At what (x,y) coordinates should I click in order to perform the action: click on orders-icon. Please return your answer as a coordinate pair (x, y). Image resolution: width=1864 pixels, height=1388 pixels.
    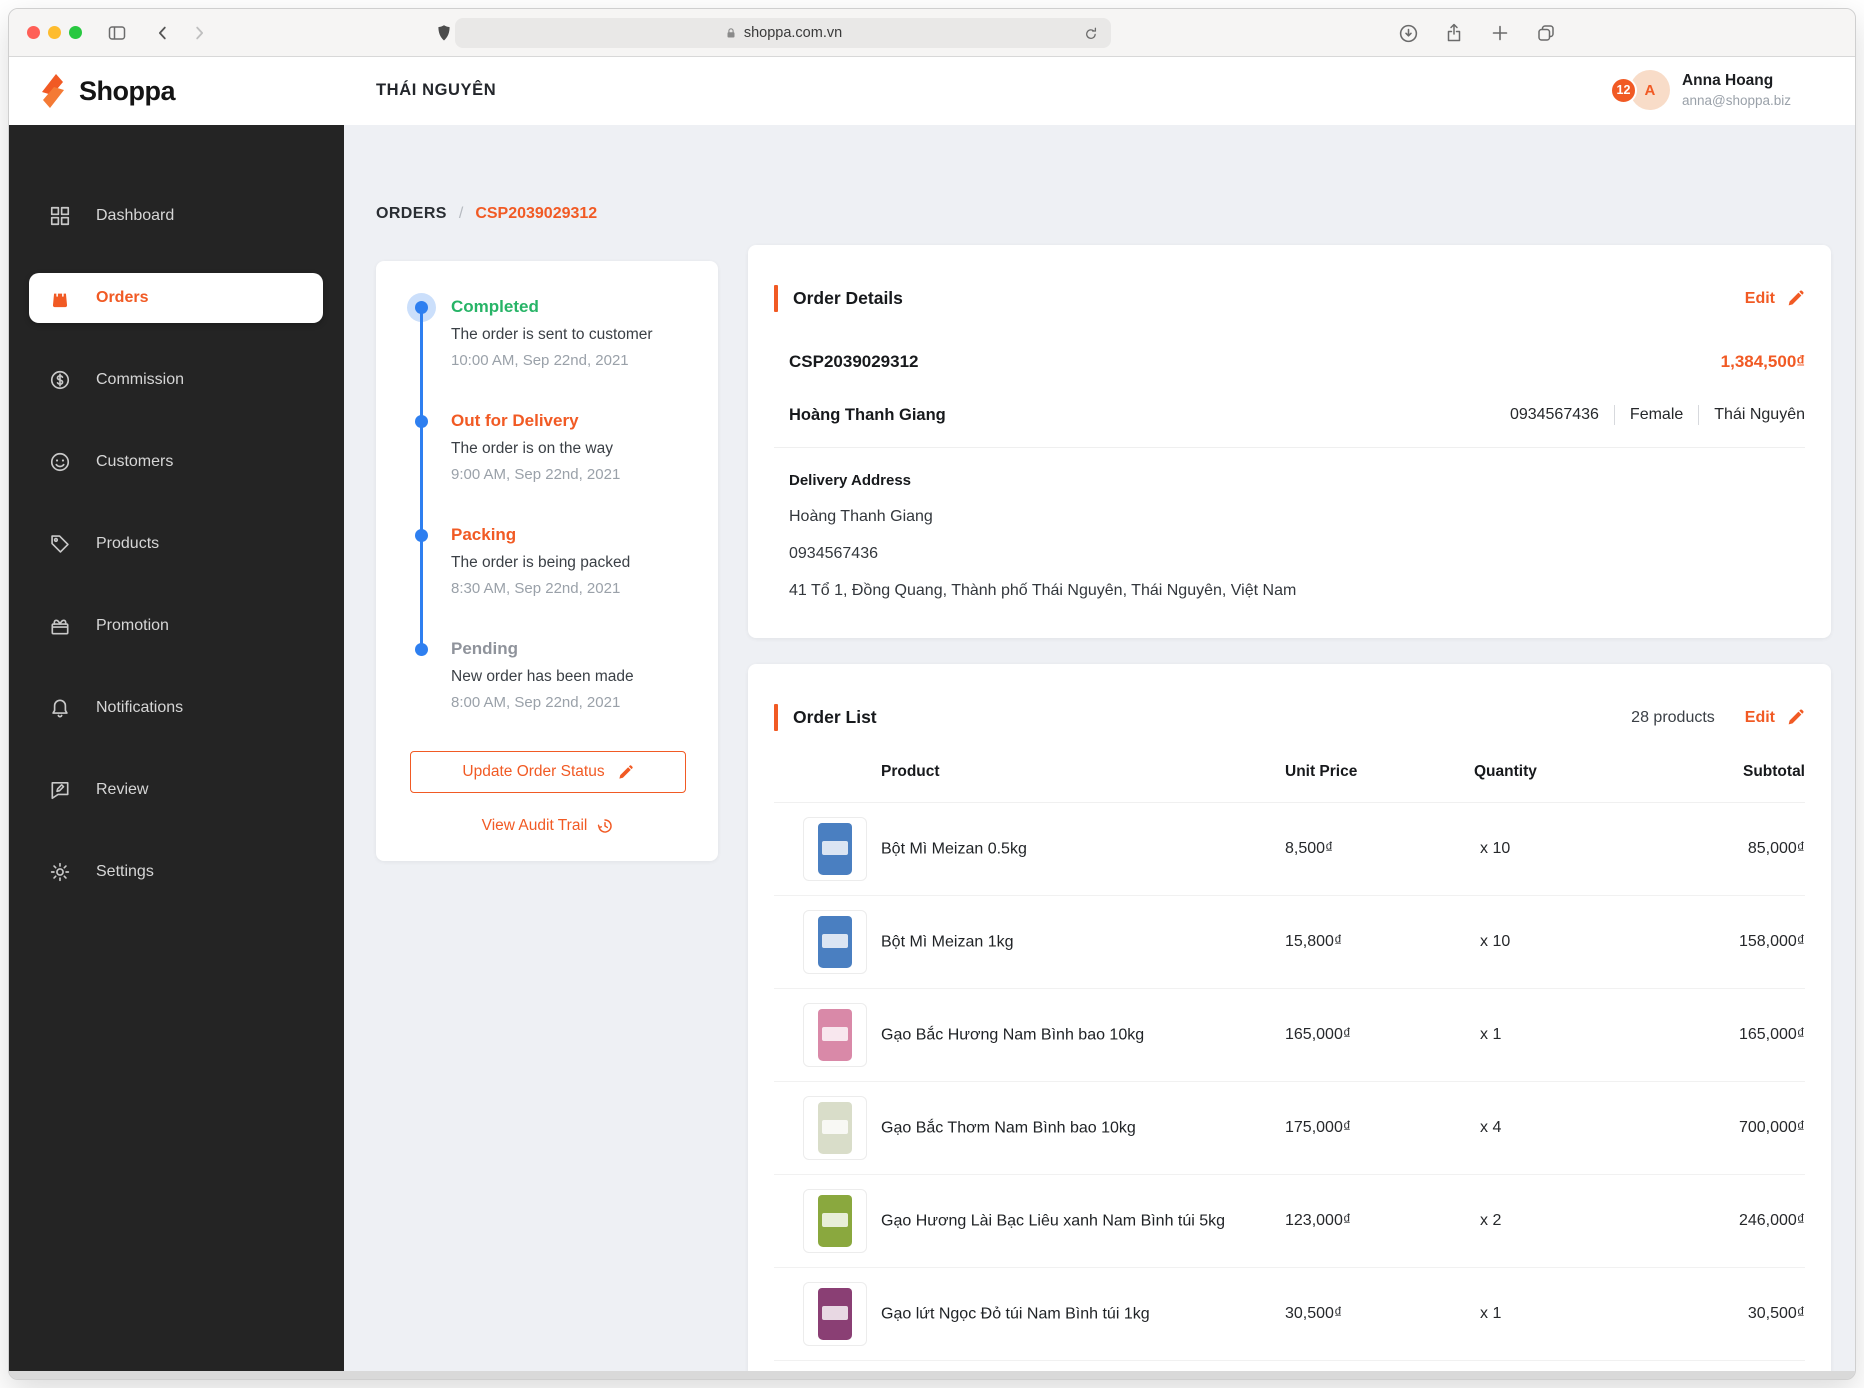
    Looking at the image, I should click on (60, 298).